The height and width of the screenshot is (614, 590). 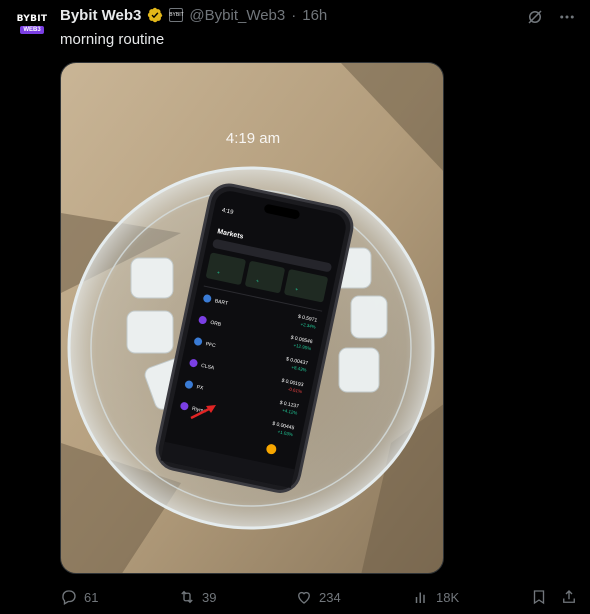 I want to click on share-button, so click(x=569, y=597).